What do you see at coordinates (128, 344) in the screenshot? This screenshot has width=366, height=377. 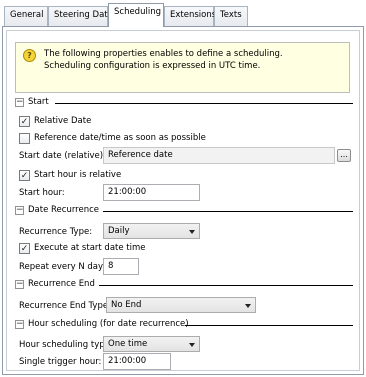 I see `select-value: One time` at bounding box center [128, 344].